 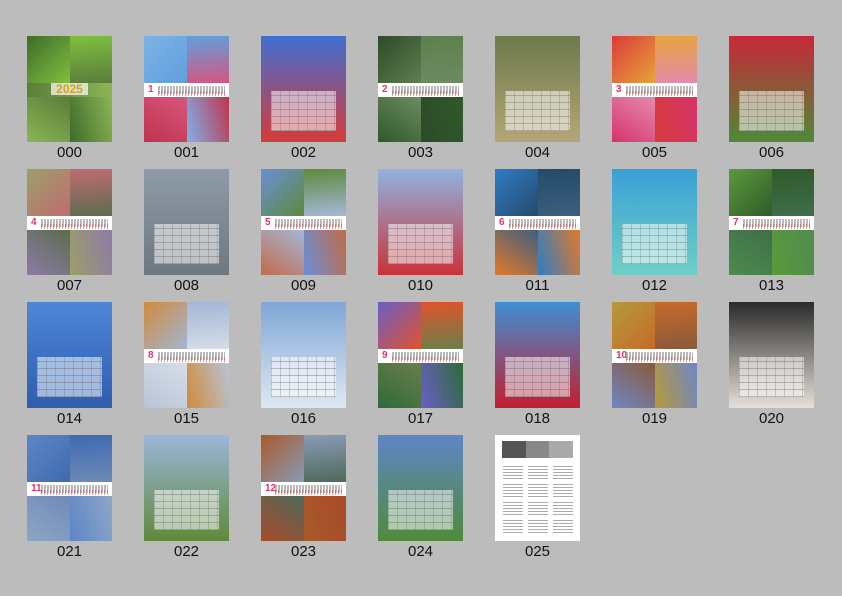 I want to click on page-thumbnail-013: 7 013, so click(x=771, y=235).